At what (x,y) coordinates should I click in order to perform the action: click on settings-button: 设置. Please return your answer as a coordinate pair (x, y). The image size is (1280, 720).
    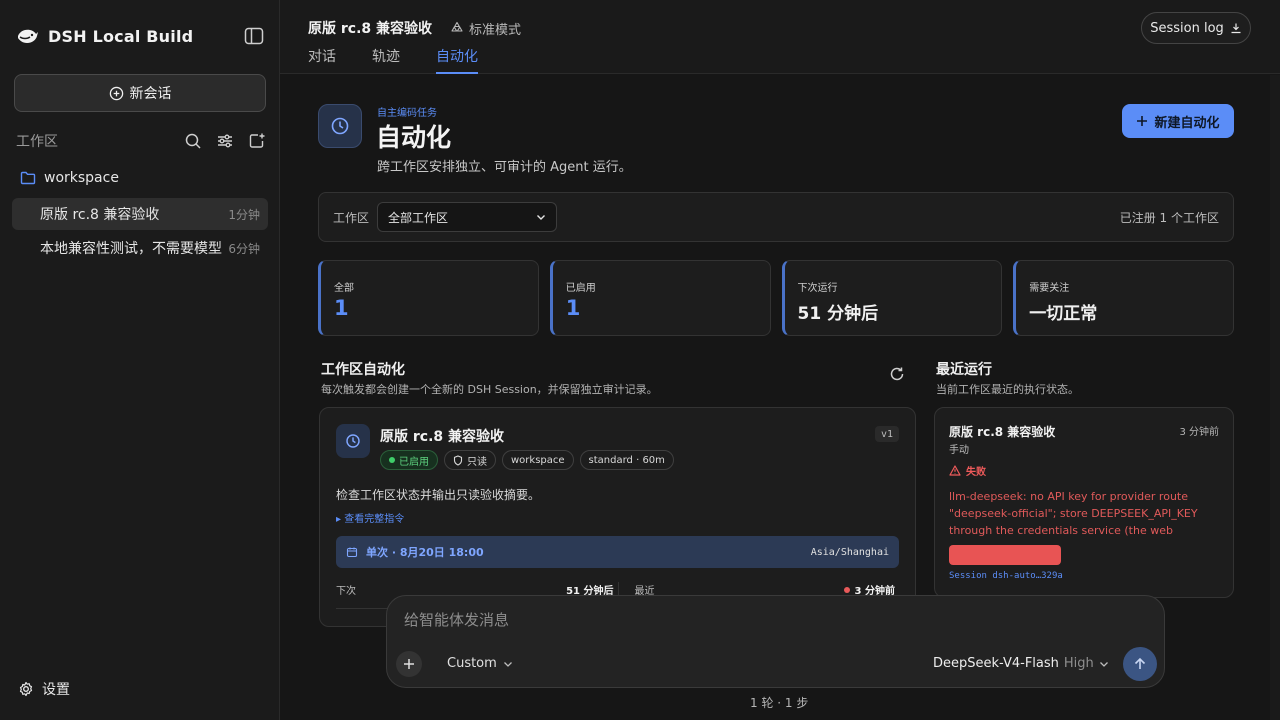
    Looking at the image, I should click on (44, 689).